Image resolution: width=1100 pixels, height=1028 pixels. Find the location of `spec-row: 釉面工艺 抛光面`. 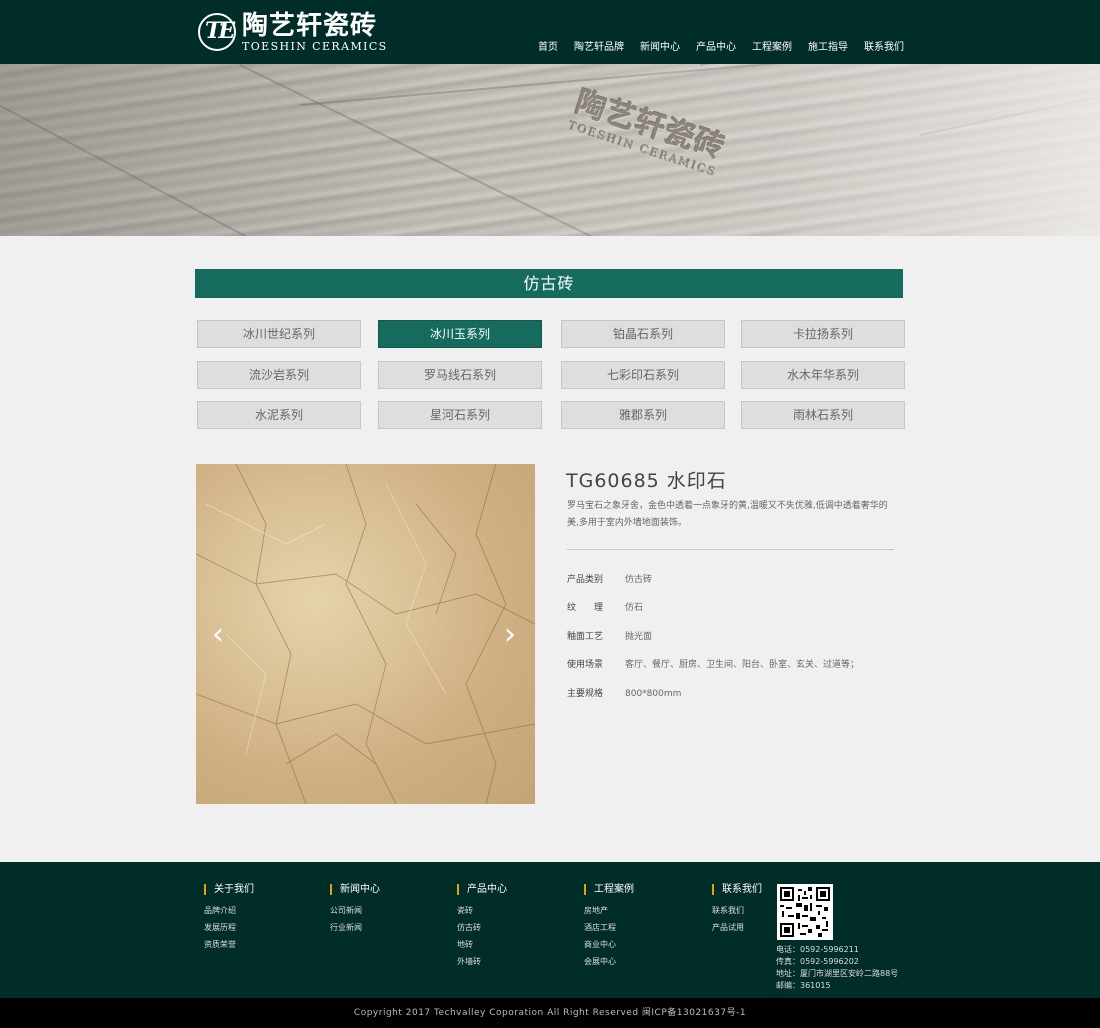

spec-row: 釉面工艺 抛光面 is located at coordinates (609, 635).